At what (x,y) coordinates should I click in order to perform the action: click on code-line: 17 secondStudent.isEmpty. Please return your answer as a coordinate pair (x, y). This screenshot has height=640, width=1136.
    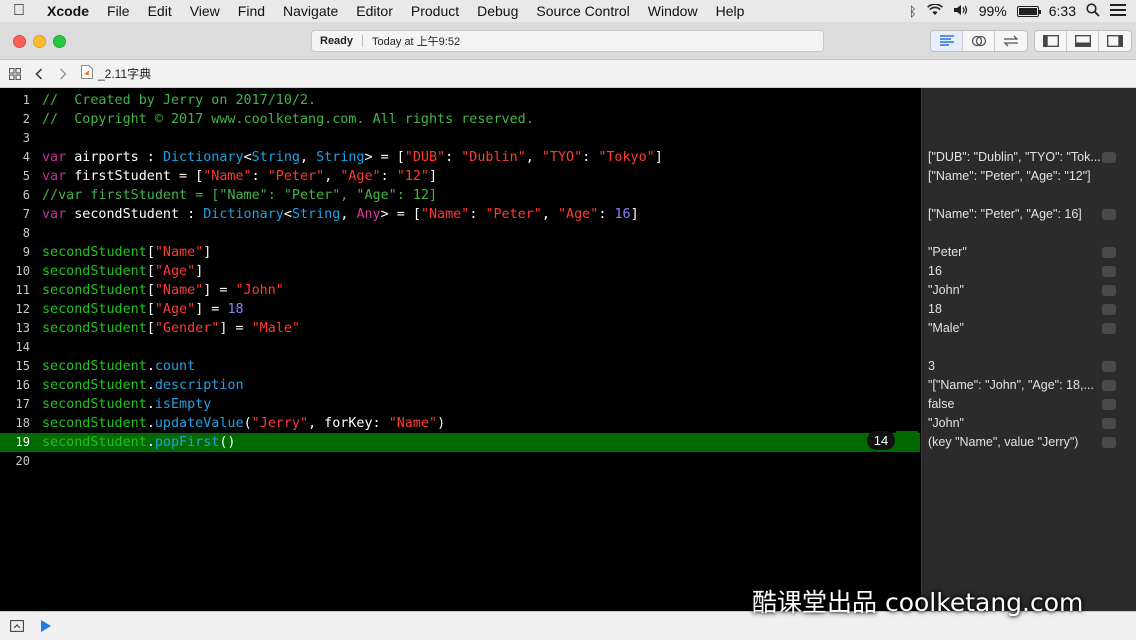
    Looking at the image, I should click on (460, 404).